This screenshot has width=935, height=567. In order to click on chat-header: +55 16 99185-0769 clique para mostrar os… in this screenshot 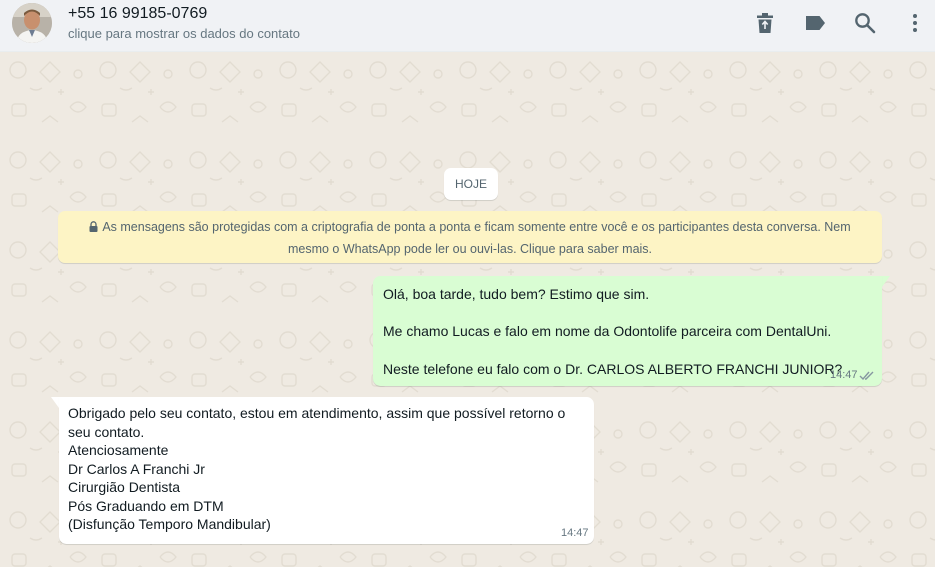, I will do `click(467, 26)`.